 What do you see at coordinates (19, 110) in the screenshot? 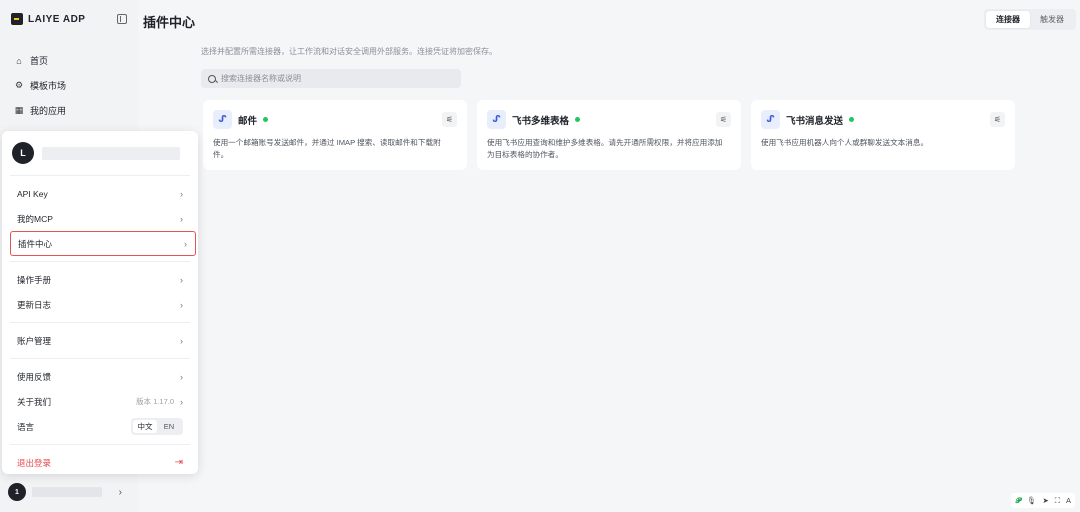
I see `apps-icon: ▦` at bounding box center [19, 110].